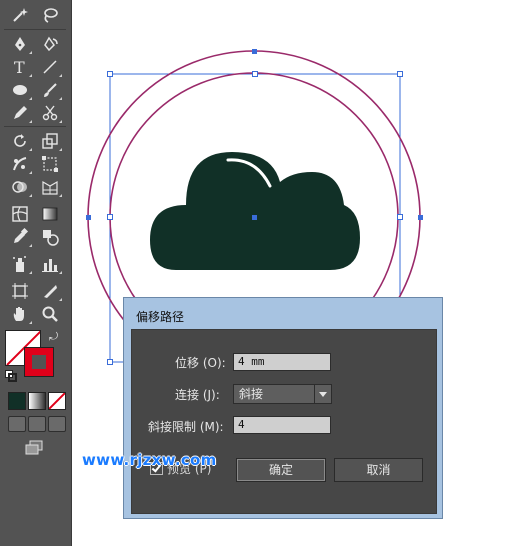 The width and height of the screenshot is (505, 546). What do you see at coordinates (20, 15) in the screenshot?
I see `magic-wand-icon` at bounding box center [20, 15].